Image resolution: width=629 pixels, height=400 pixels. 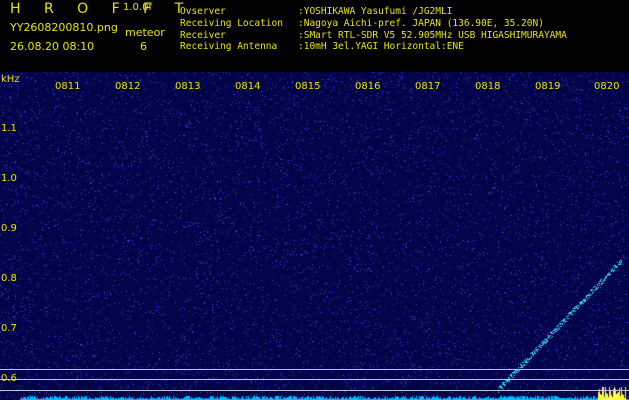 What do you see at coordinates (143, 46) in the screenshot?
I see `meteor-count: 6` at bounding box center [143, 46].